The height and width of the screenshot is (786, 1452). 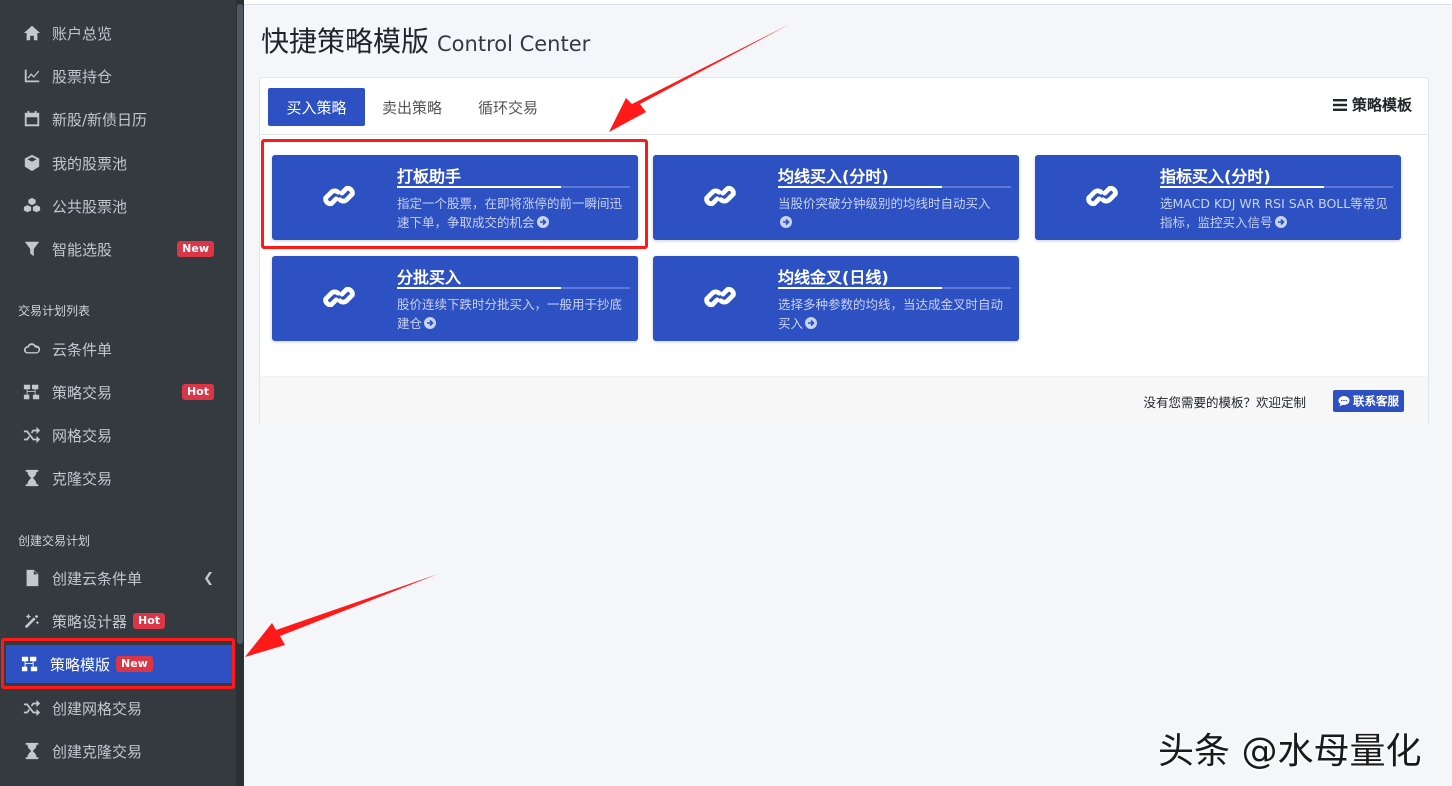 What do you see at coordinates (240, 324) in the screenshot?
I see `sidebar-scrollbar-thumb` at bounding box center [240, 324].